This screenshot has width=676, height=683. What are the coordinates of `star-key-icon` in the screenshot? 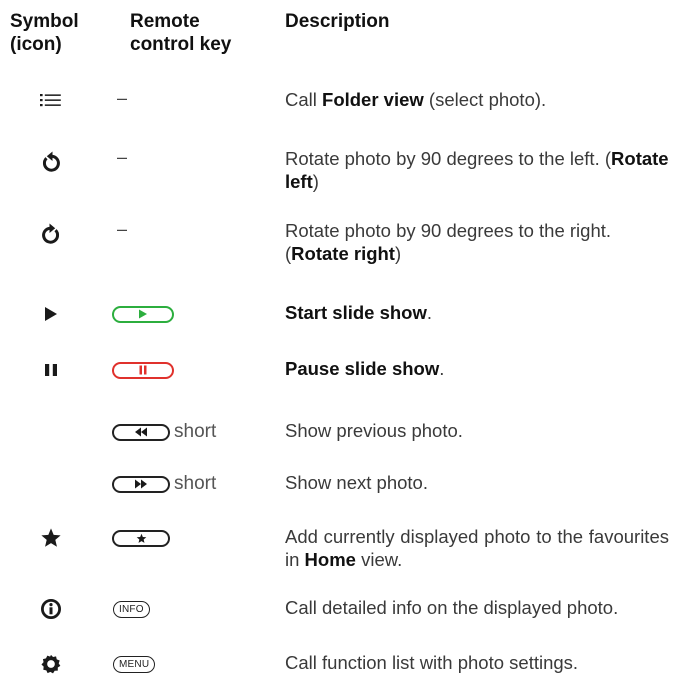 It's located at (141, 538).